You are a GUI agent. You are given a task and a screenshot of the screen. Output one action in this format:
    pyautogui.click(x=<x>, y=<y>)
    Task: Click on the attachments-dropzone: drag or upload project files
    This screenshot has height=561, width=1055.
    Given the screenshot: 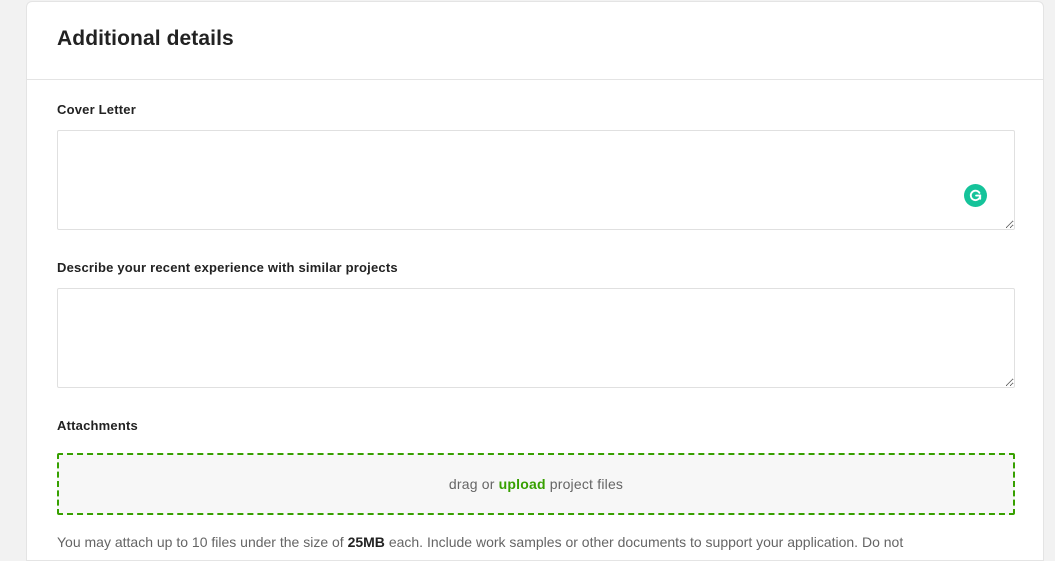 What is the action you would take?
    pyautogui.click(x=536, y=484)
    